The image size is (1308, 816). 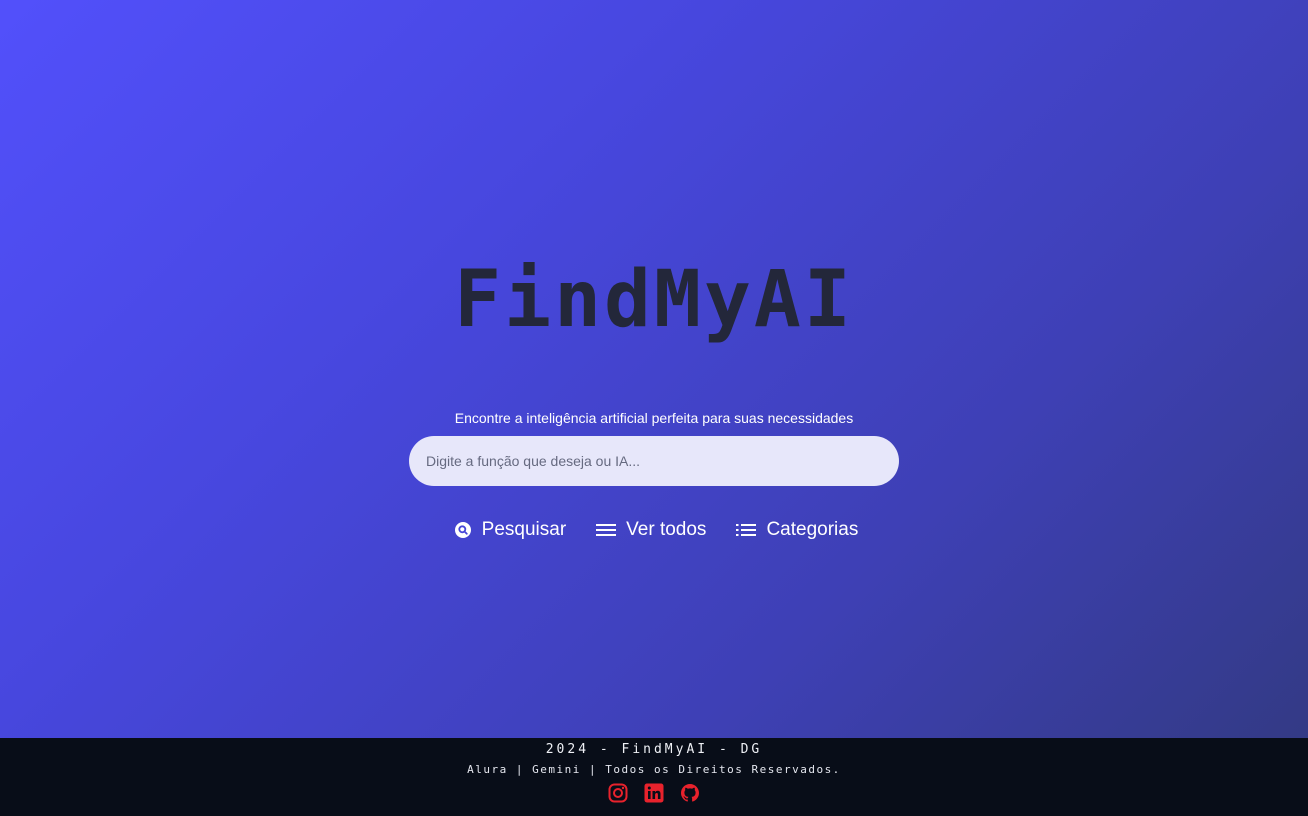 I want to click on instagram-link, so click(x=618, y=795).